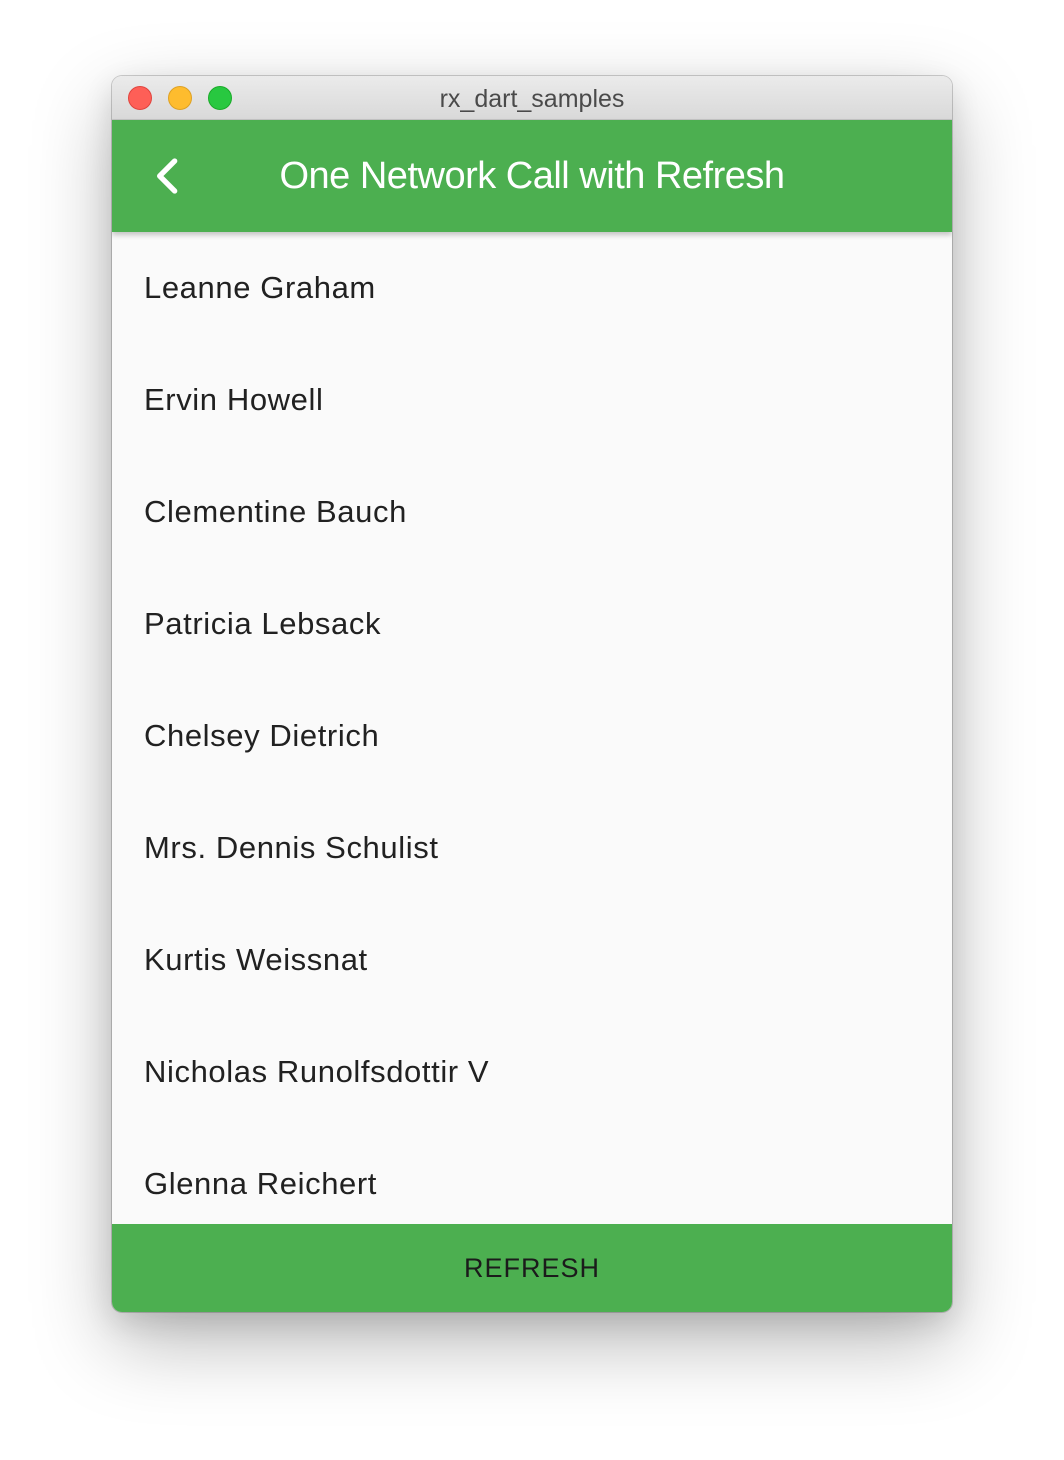 Image resolution: width=1064 pixels, height=1460 pixels. I want to click on user-name: Ervin Howell, so click(234, 399).